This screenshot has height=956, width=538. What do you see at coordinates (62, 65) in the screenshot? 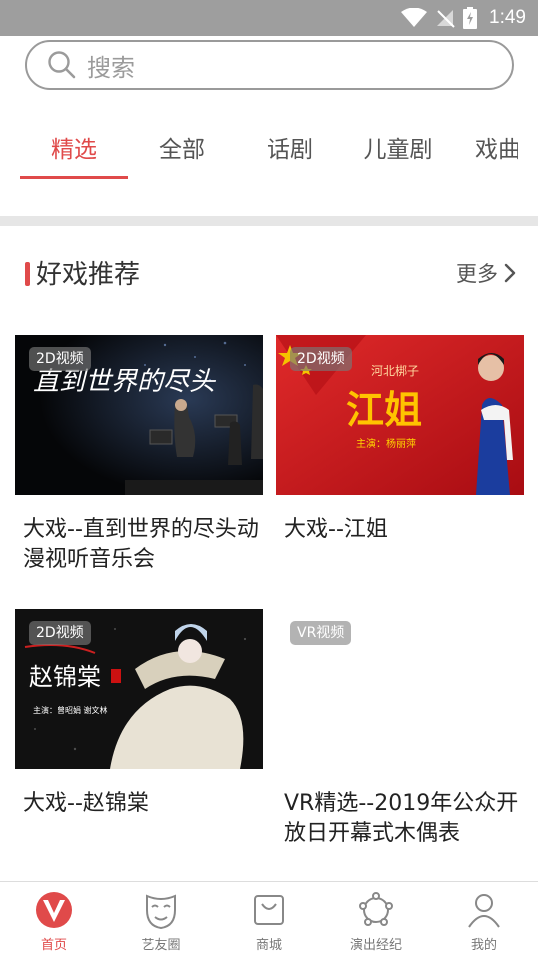
I see `search-icon` at bounding box center [62, 65].